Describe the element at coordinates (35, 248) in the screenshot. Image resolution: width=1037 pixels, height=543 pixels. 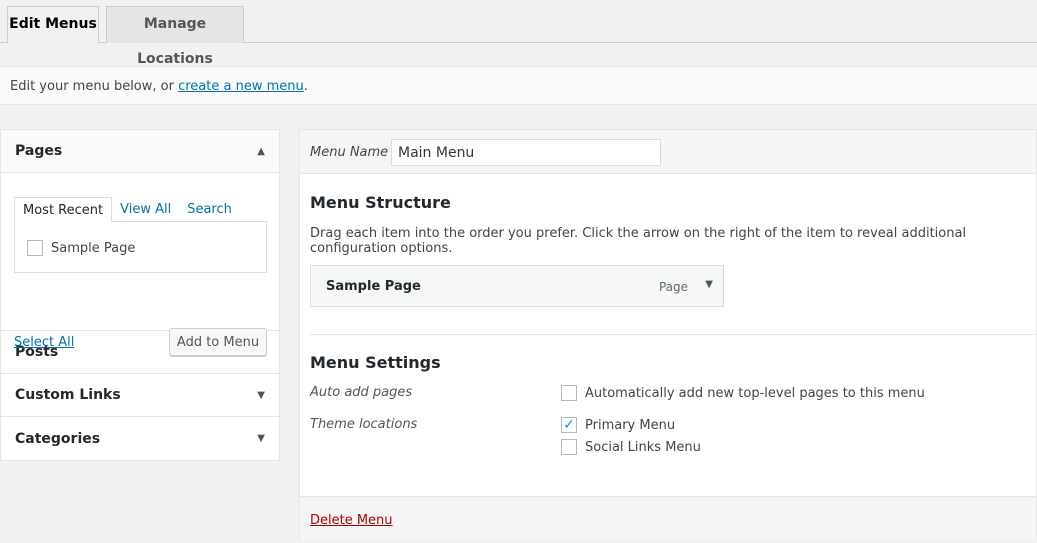
I see `sample-page-checkbox` at that location.